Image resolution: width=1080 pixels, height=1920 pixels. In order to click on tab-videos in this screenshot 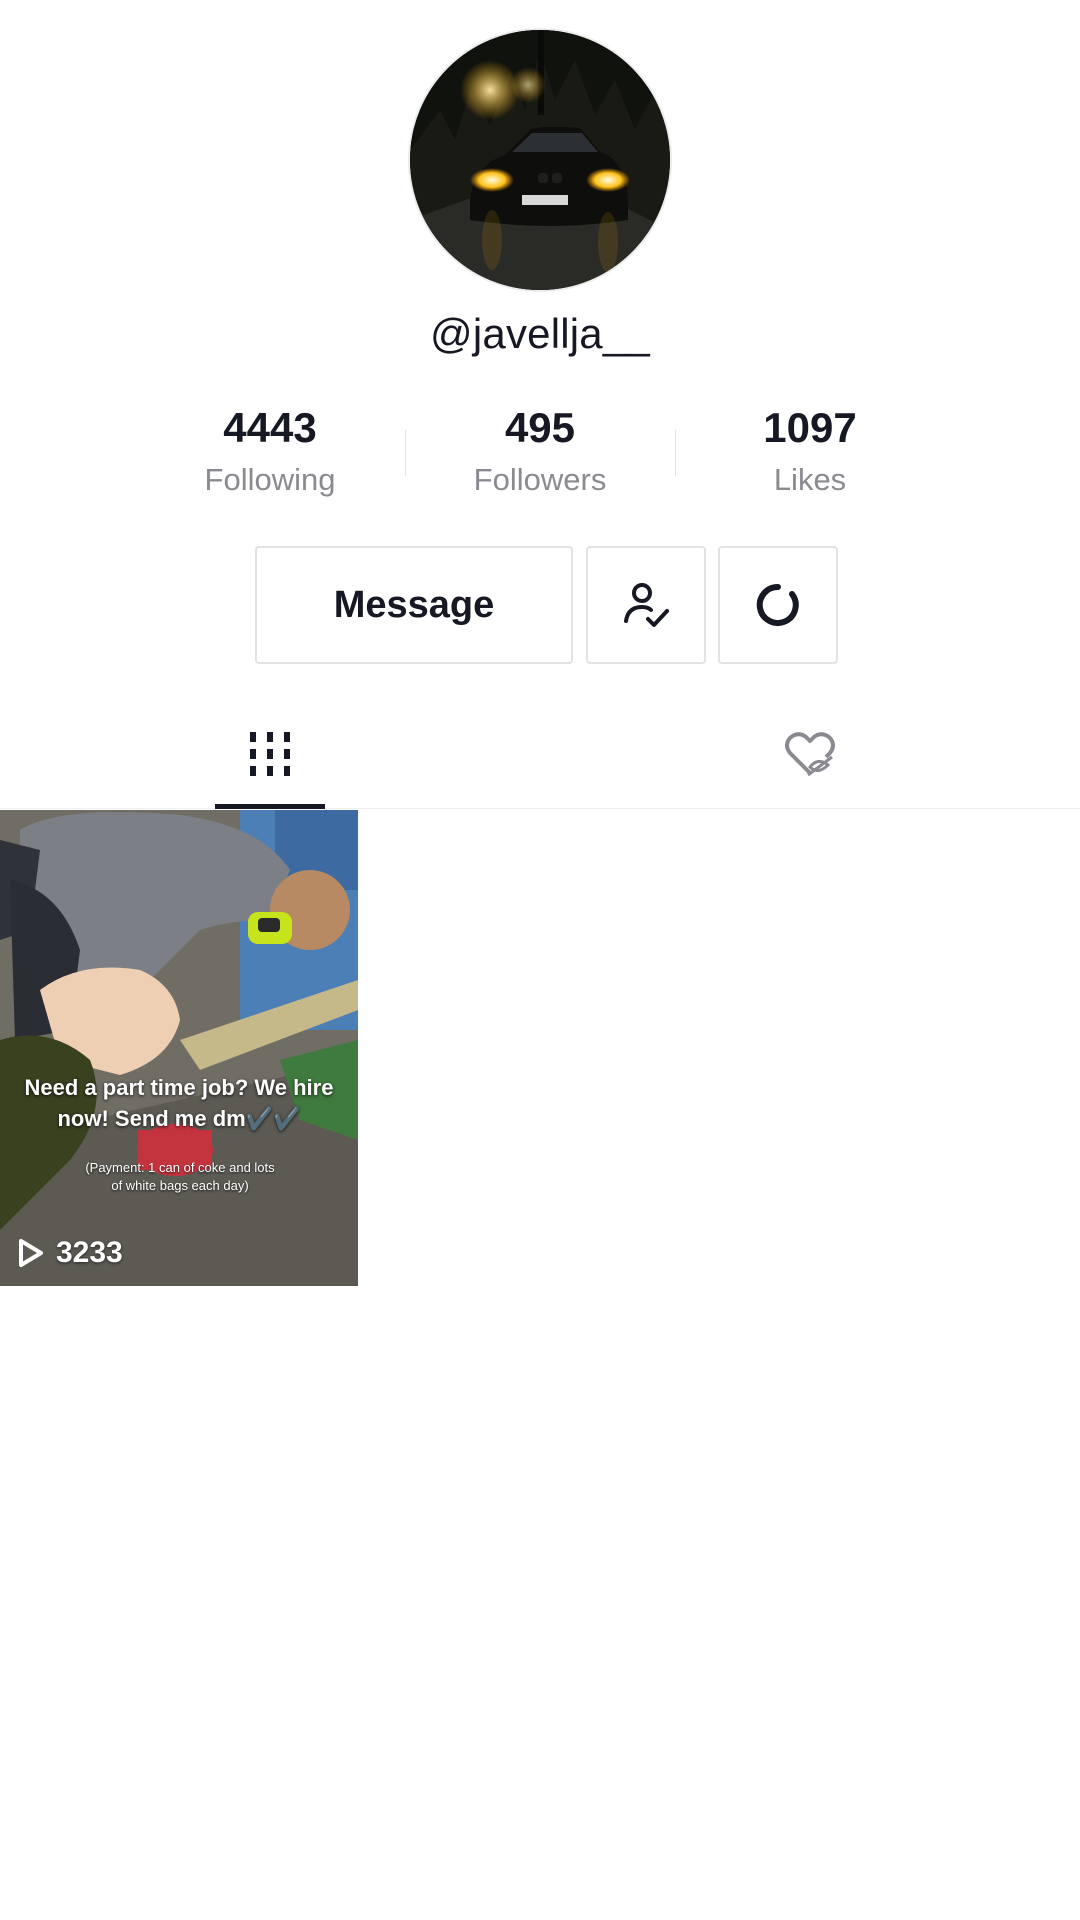, I will do `click(270, 754)`.